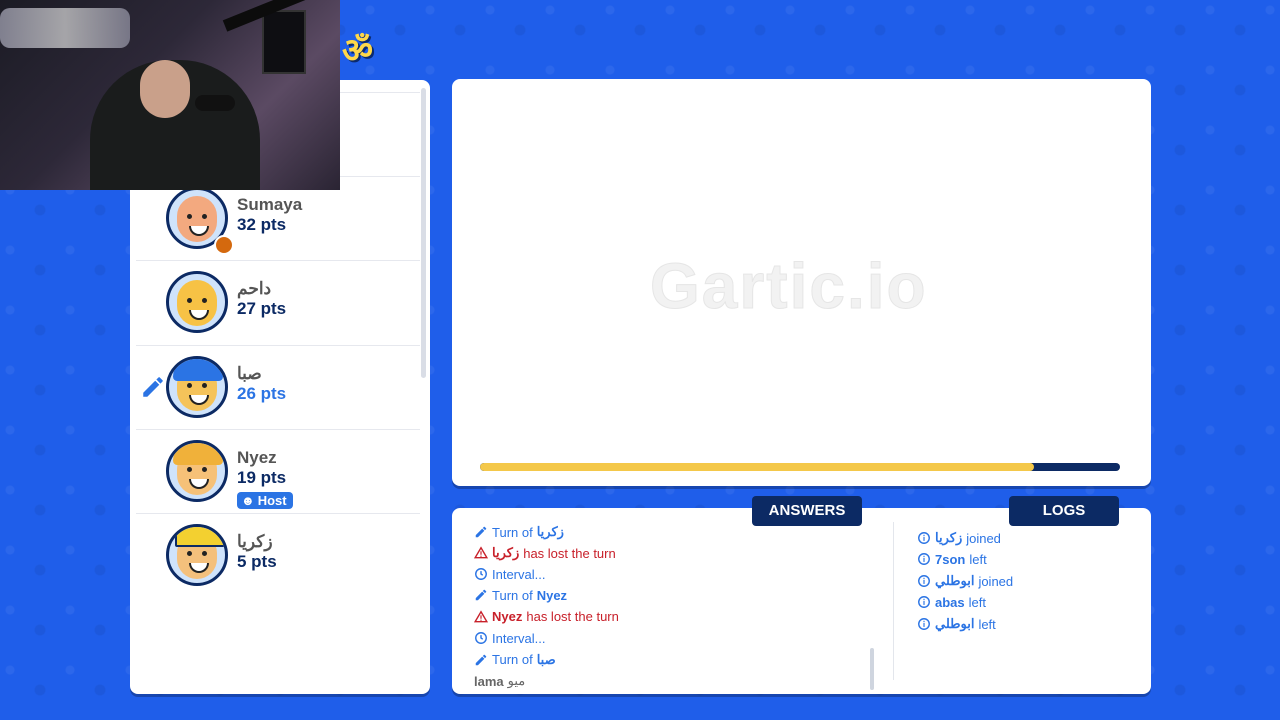  I want to click on log-text: 7son, so click(950, 559).